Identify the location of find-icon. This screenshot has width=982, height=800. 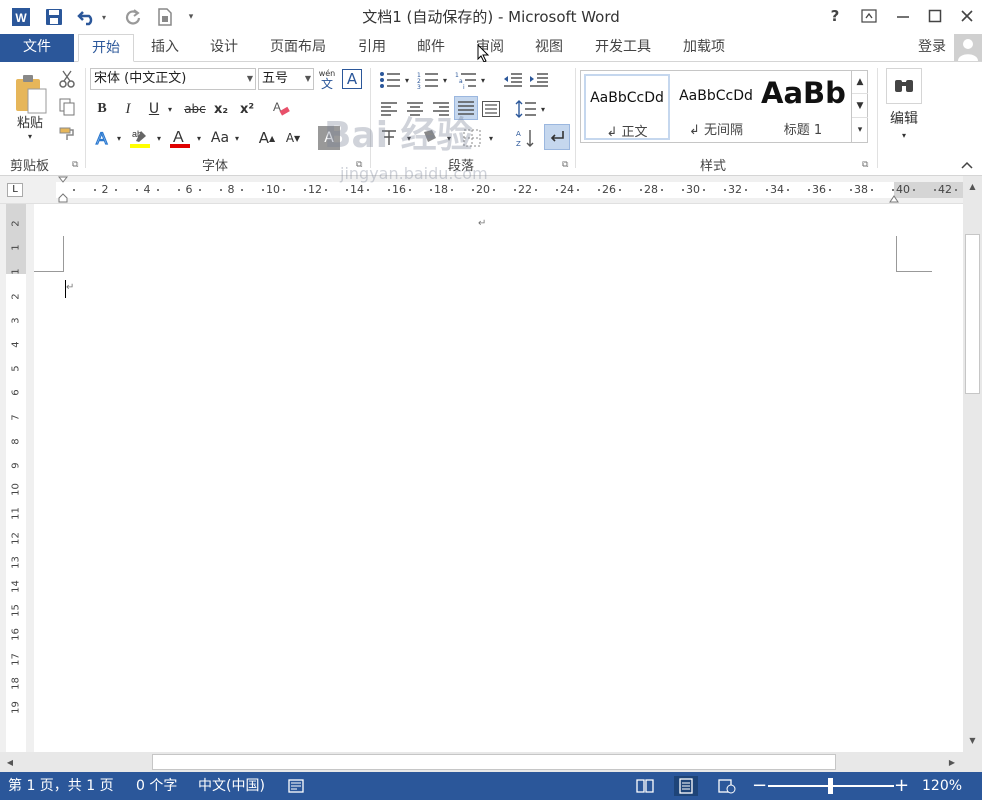
(904, 86).